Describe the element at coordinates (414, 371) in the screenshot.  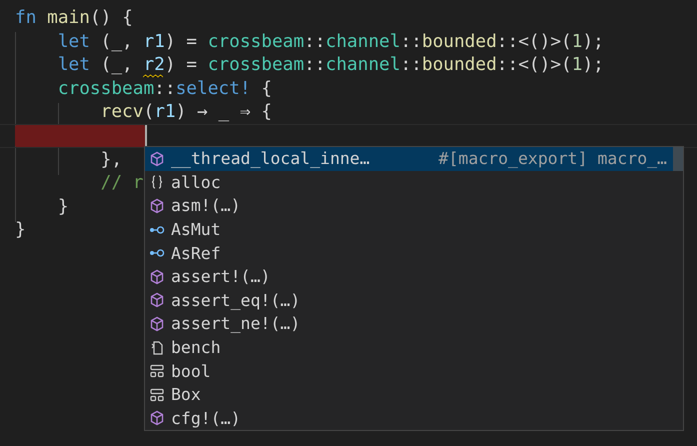
I see `suggestion-item: bool` at that location.